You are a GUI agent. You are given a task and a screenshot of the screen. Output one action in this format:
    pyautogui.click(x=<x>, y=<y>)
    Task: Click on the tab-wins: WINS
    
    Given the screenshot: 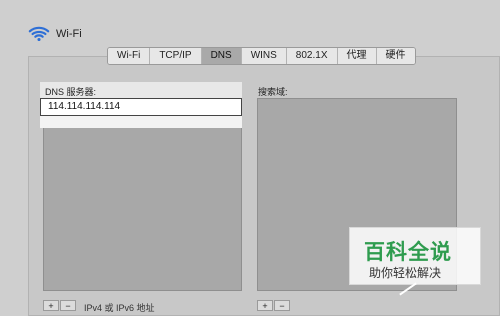 What is the action you would take?
    pyautogui.click(x=264, y=56)
    